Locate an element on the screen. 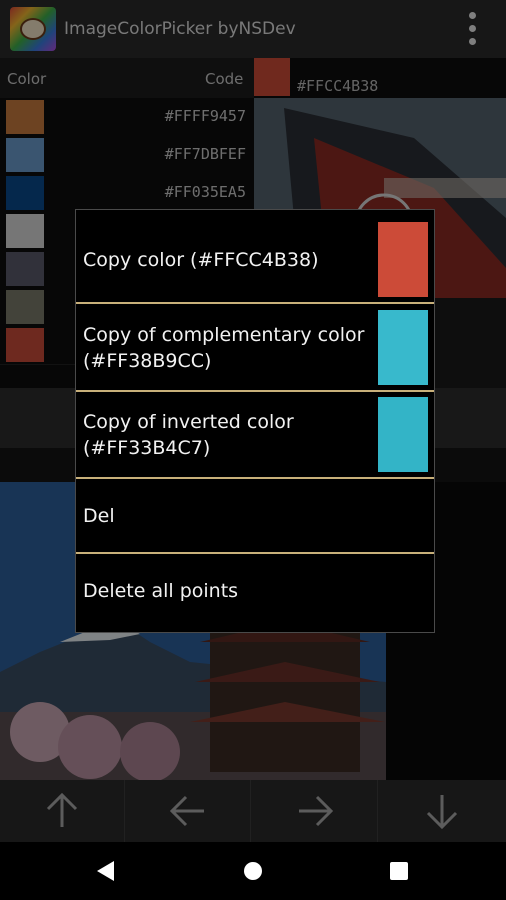  delete-all-points-item: Delete all points is located at coordinates (255, 593).